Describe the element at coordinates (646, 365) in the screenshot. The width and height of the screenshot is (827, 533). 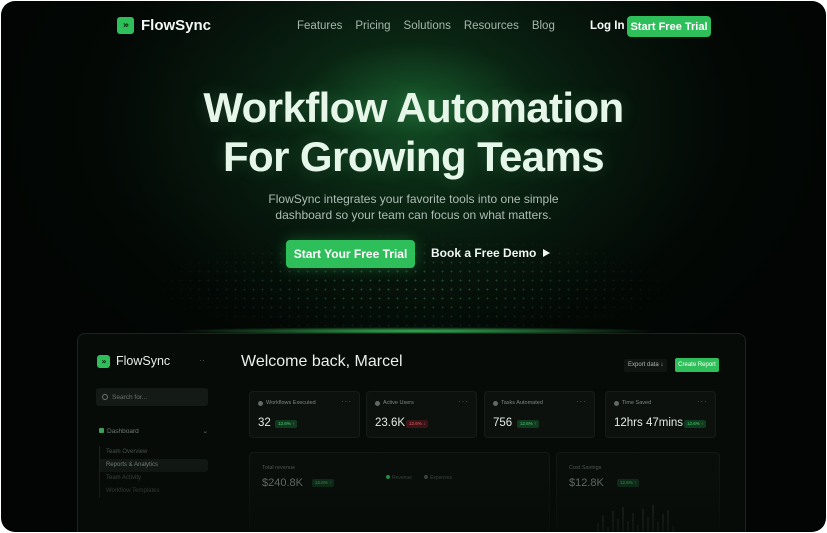
I see `export-data-button: Export data ↓` at that location.